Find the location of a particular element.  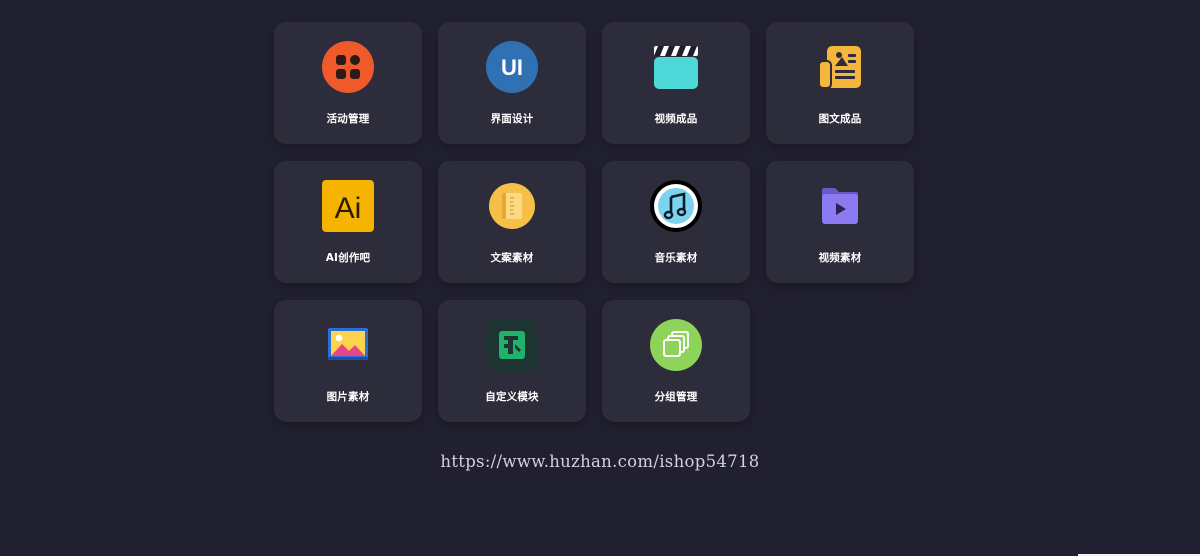

tile-music-material: 音乐素材 is located at coordinates (676, 222).